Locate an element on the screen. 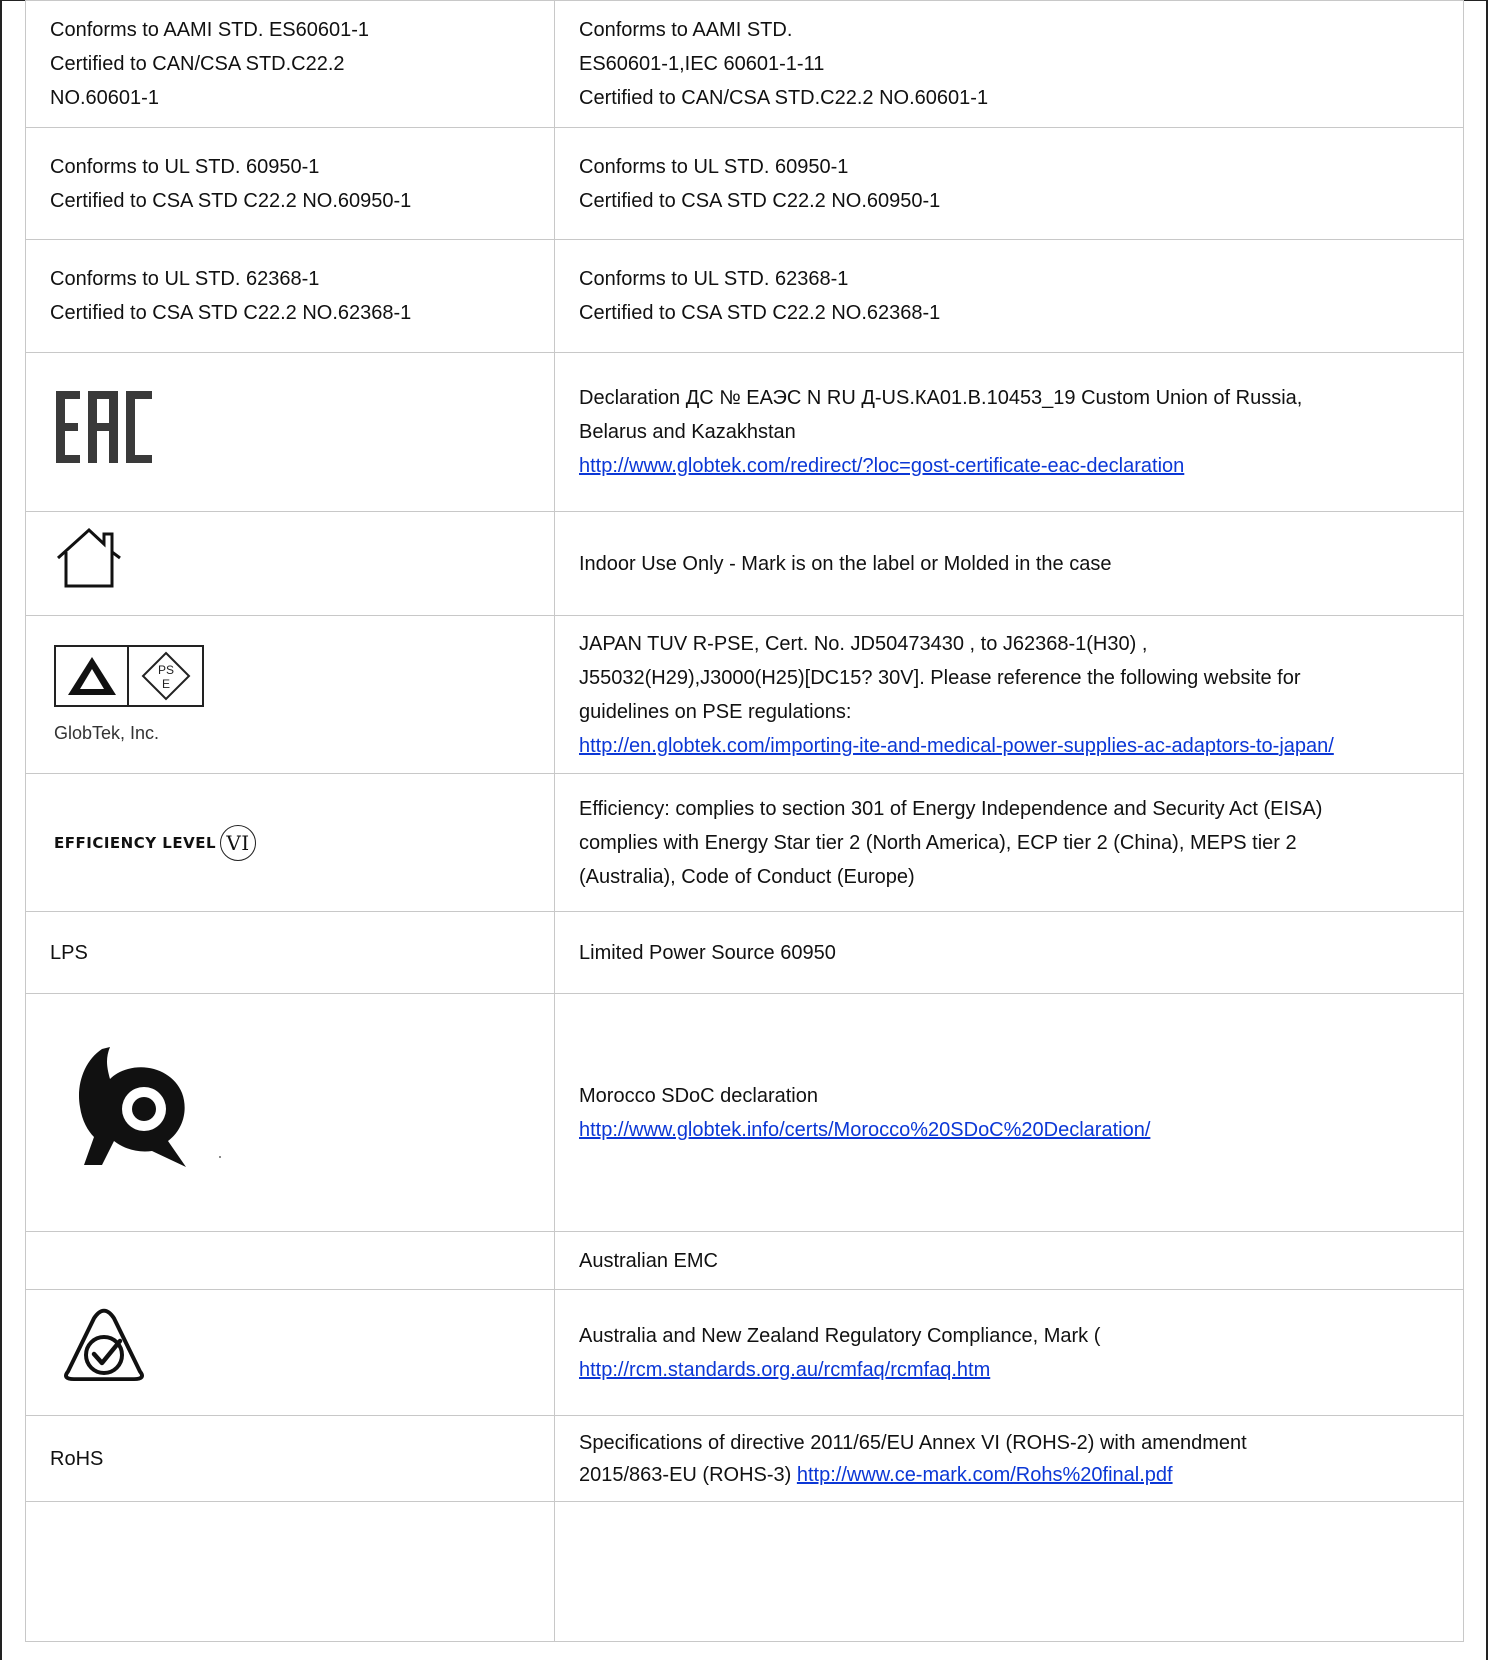  cell-text: Belarus and Kazakhstan is located at coordinates (687, 432).